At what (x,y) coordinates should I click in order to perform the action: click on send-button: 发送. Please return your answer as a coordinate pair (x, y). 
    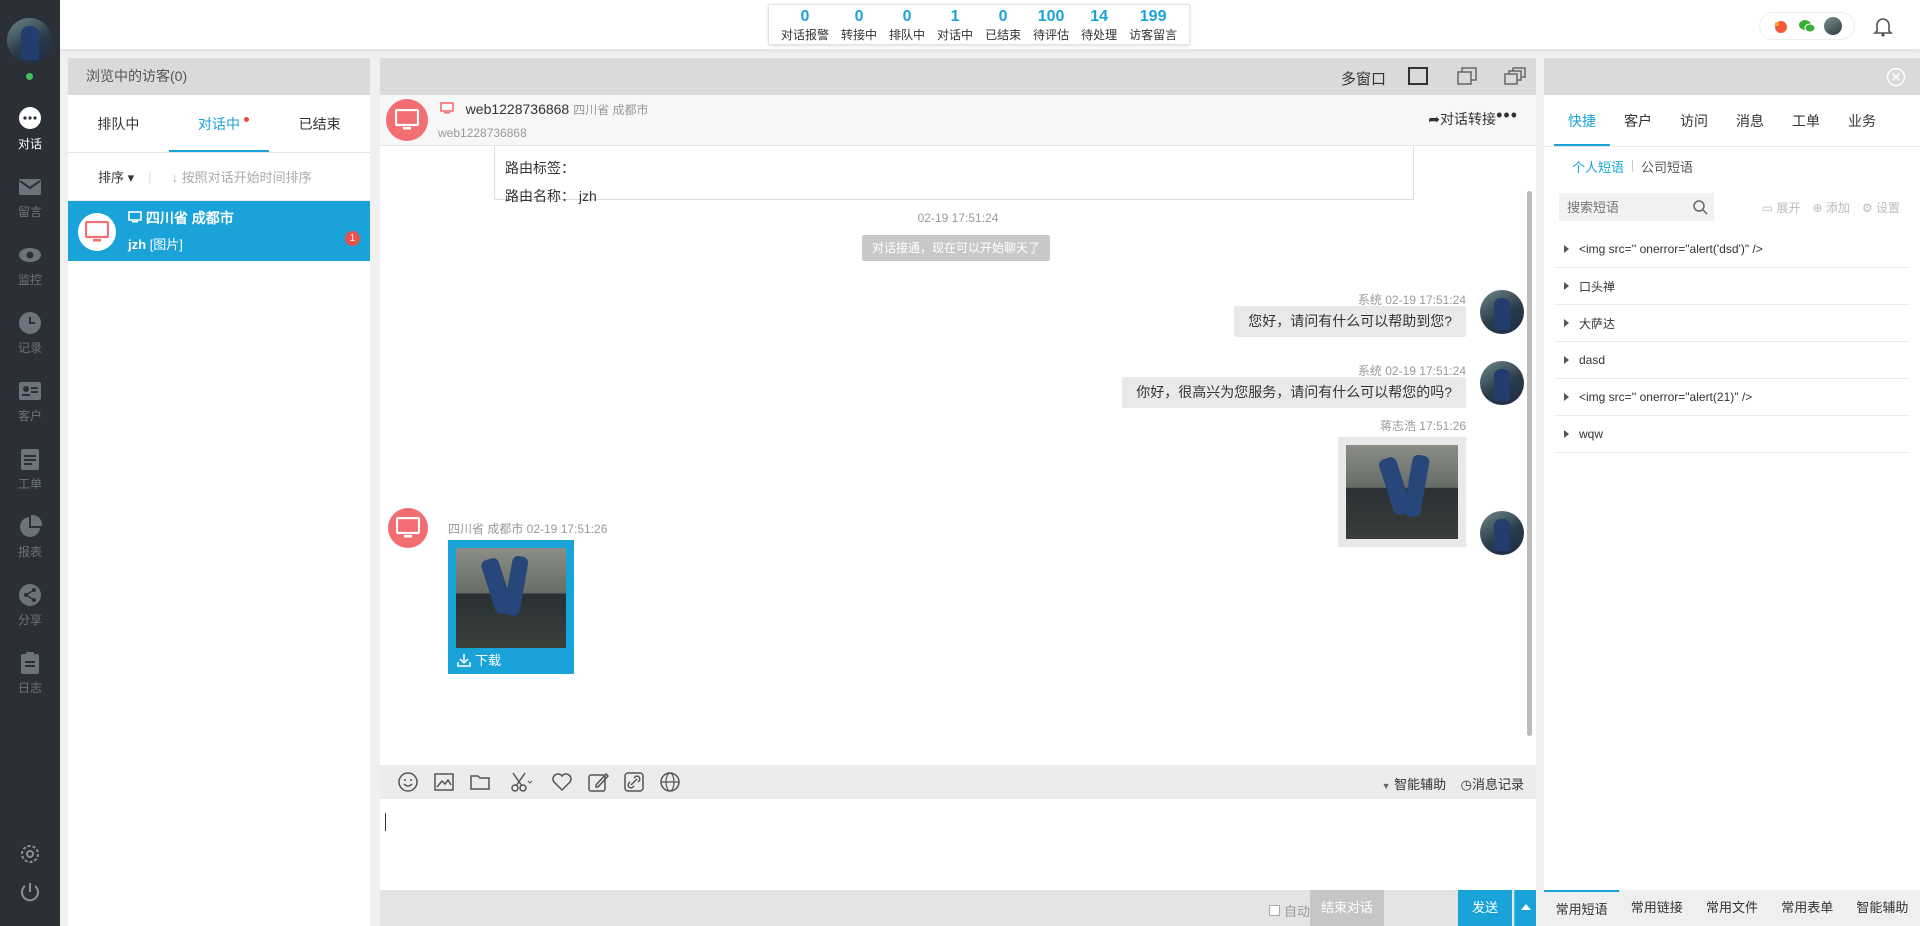
    Looking at the image, I should click on (1485, 908).